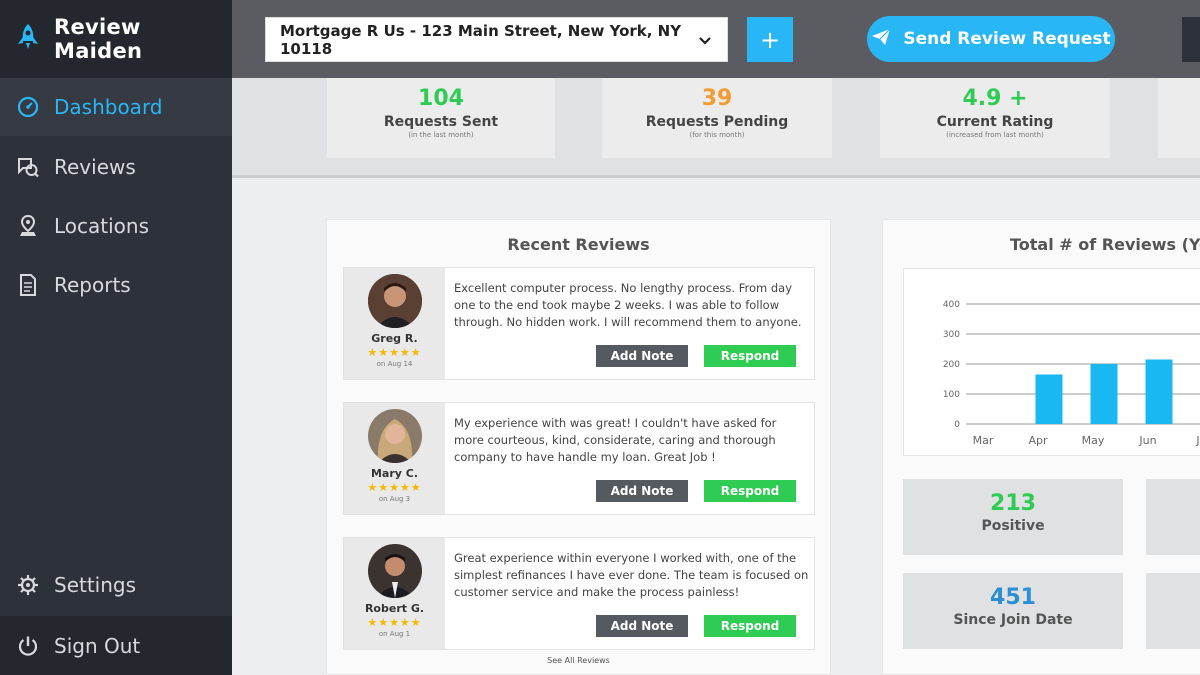 The height and width of the screenshot is (675, 1200). What do you see at coordinates (394, 473) in the screenshot?
I see `reviewer-name: Mary C.` at bounding box center [394, 473].